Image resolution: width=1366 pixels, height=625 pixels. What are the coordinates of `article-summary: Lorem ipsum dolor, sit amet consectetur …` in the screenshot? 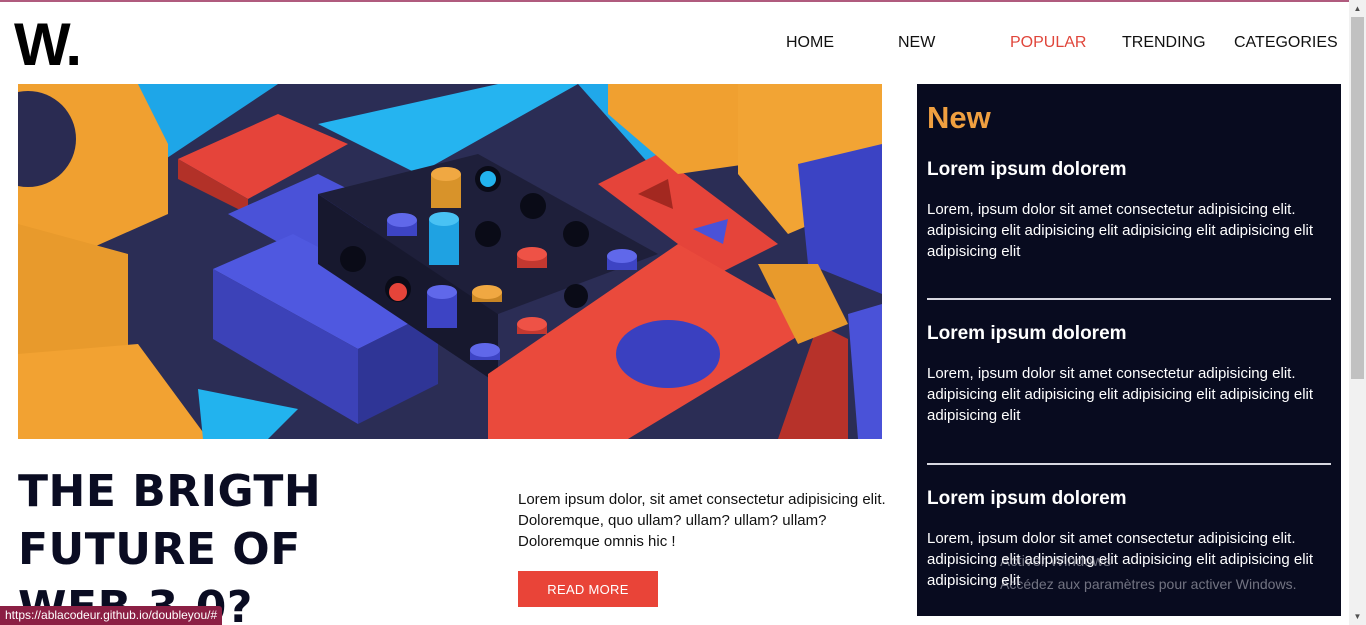 It's located at (702, 520).